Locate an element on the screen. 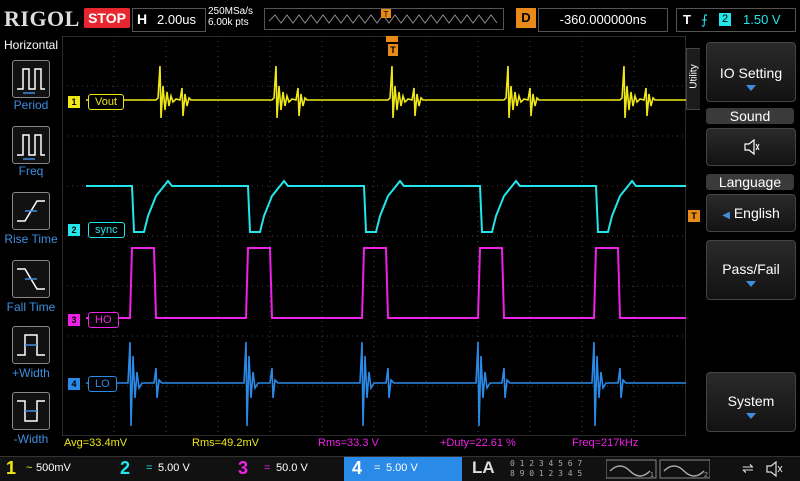  timebase-box: H 2.00us is located at coordinates (169, 20).